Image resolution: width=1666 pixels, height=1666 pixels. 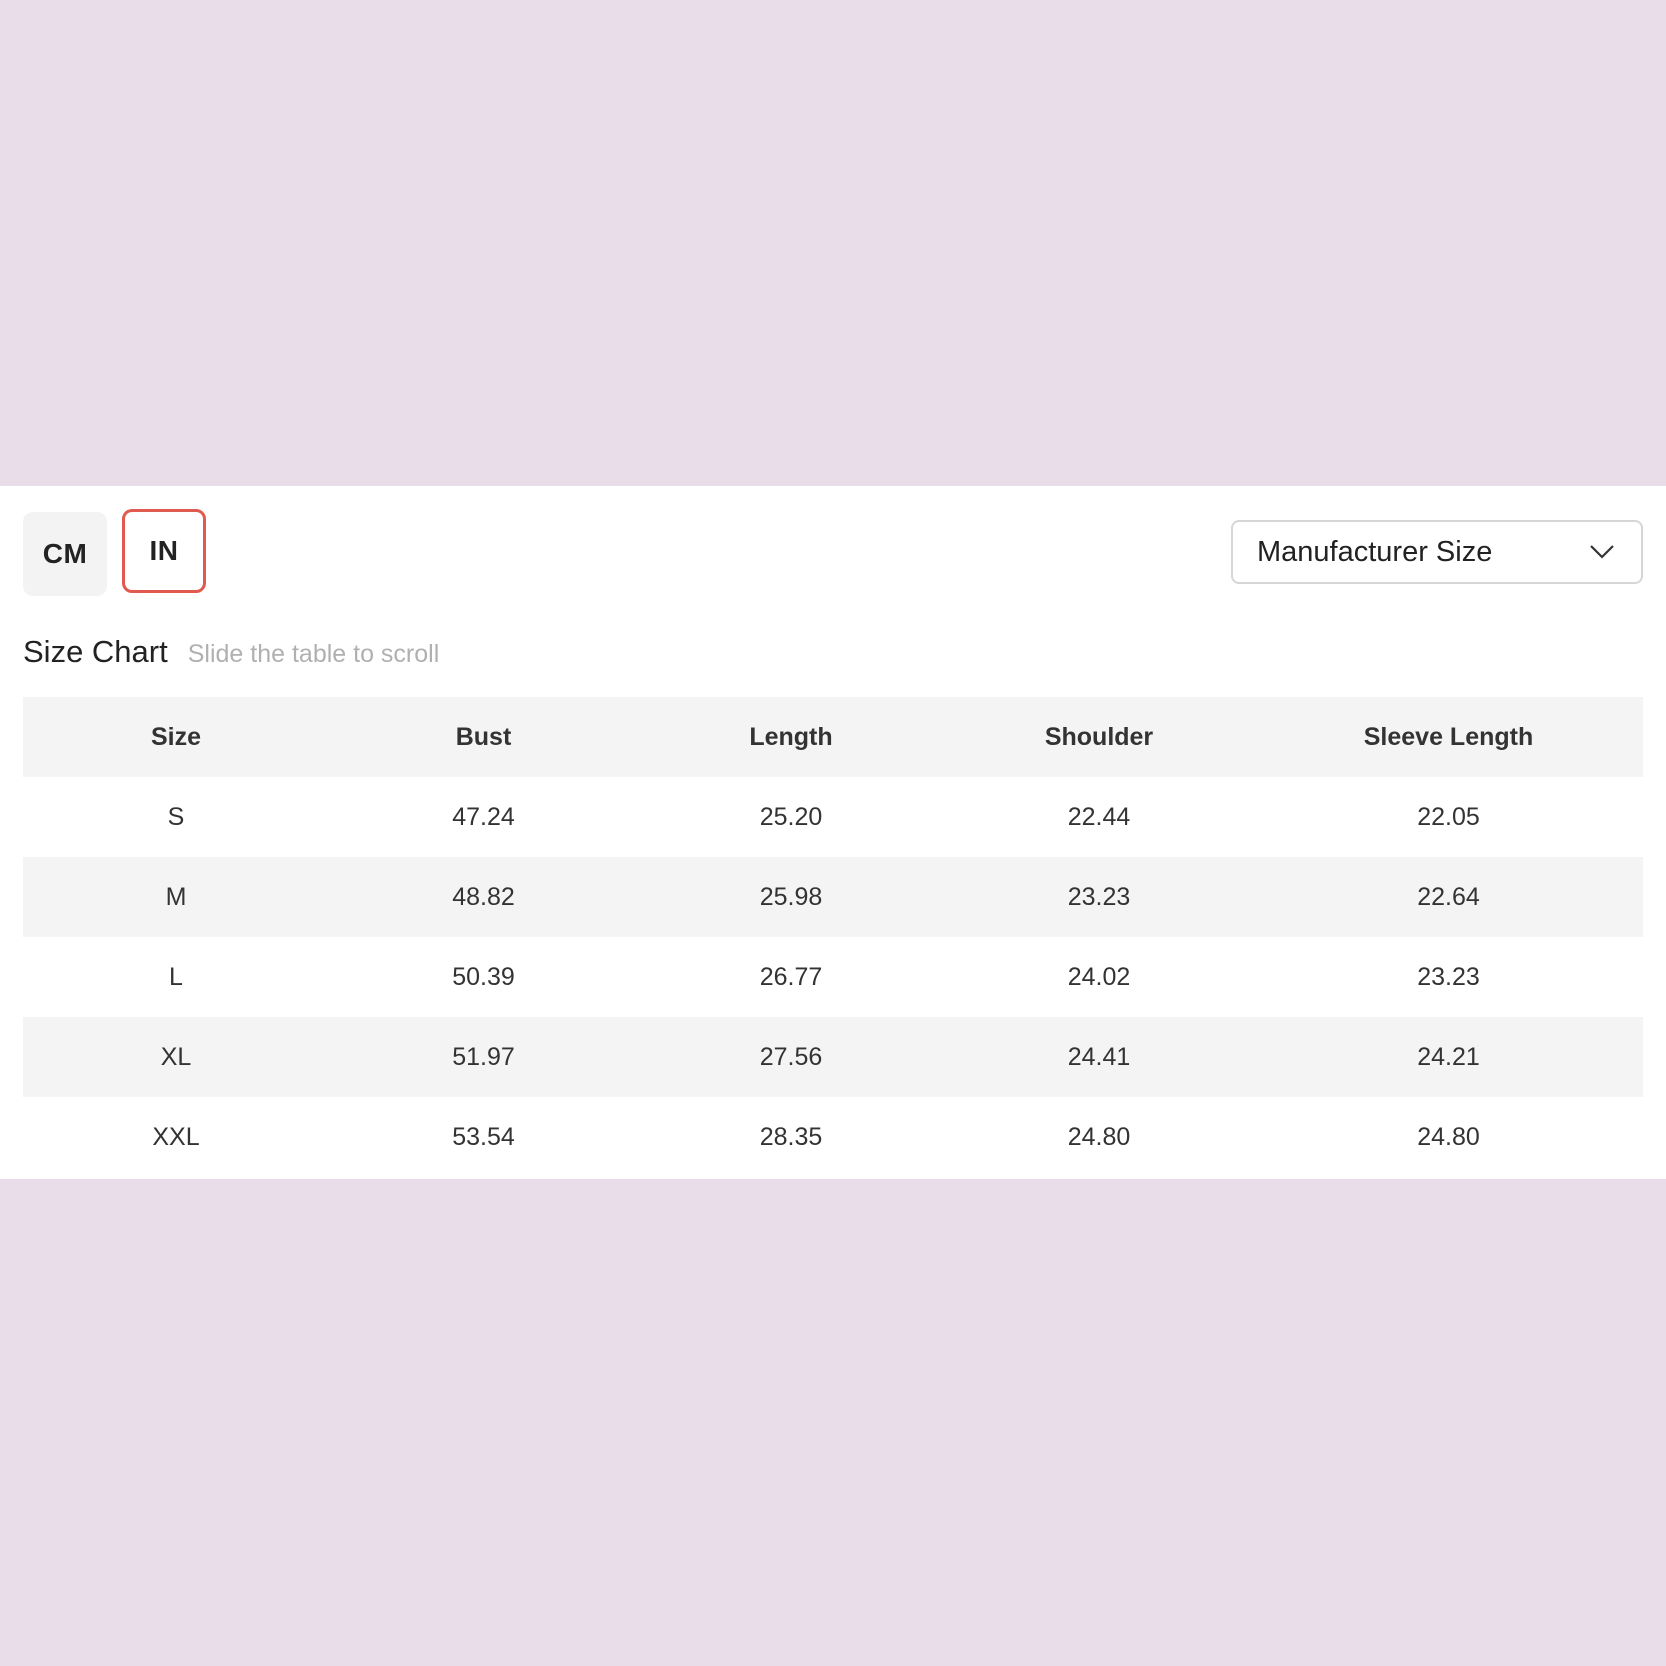 What do you see at coordinates (791, 816) in the screenshot?
I see `table-cell: 25.20` at bounding box center [791, 816].